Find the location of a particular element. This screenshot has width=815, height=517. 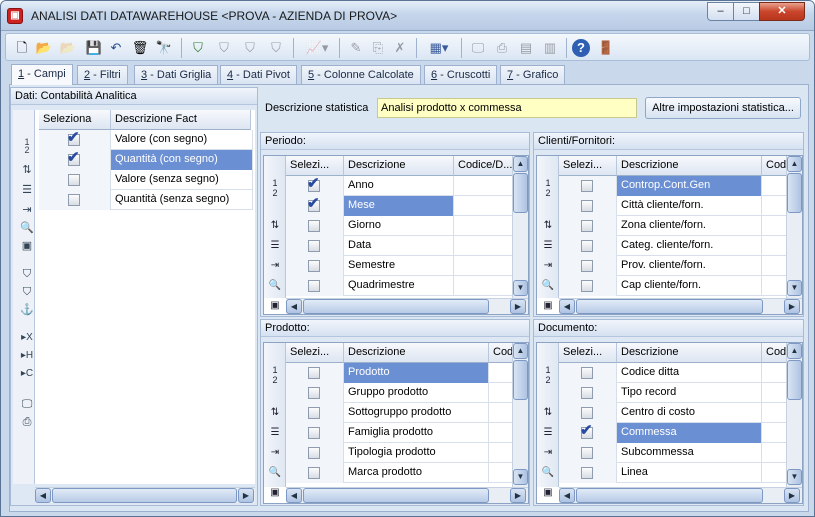

scroll-down-button: ▼ is located at coordinates (520, 477).